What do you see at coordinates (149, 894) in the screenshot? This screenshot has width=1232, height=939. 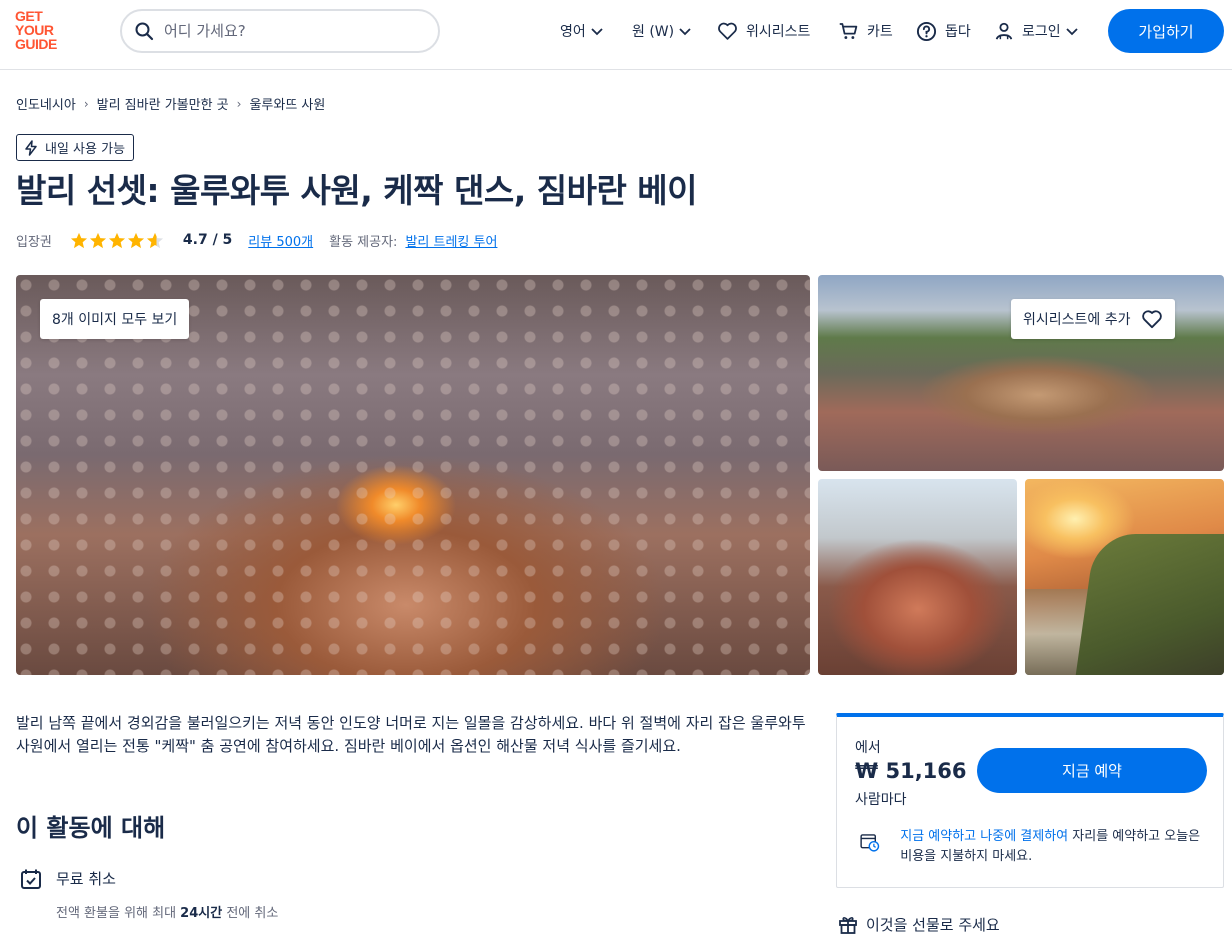 I see `free-cancellation-feature: 무료 취소 전액 환불을 위해 최대 24시간 전에 취소` at bounding box center [149, 894].